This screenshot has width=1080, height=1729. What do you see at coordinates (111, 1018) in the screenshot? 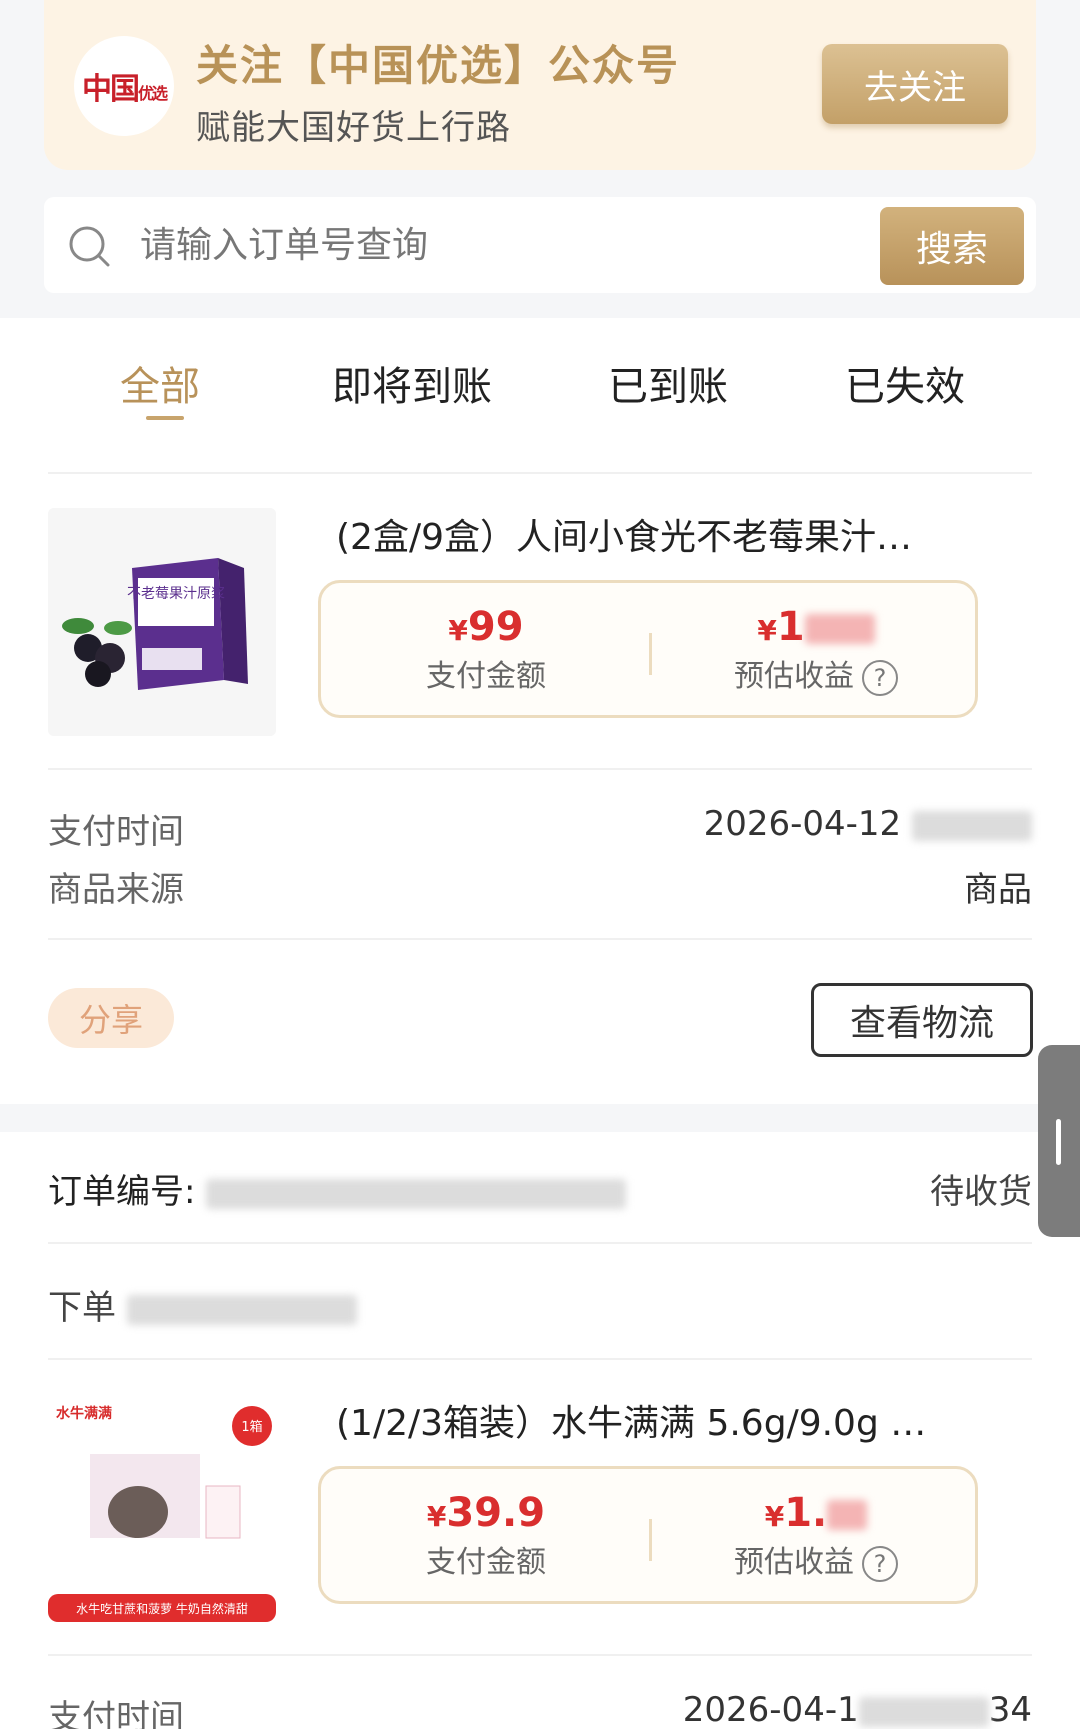
I see `share-button: 分享` at bounding box center [111, 1018].